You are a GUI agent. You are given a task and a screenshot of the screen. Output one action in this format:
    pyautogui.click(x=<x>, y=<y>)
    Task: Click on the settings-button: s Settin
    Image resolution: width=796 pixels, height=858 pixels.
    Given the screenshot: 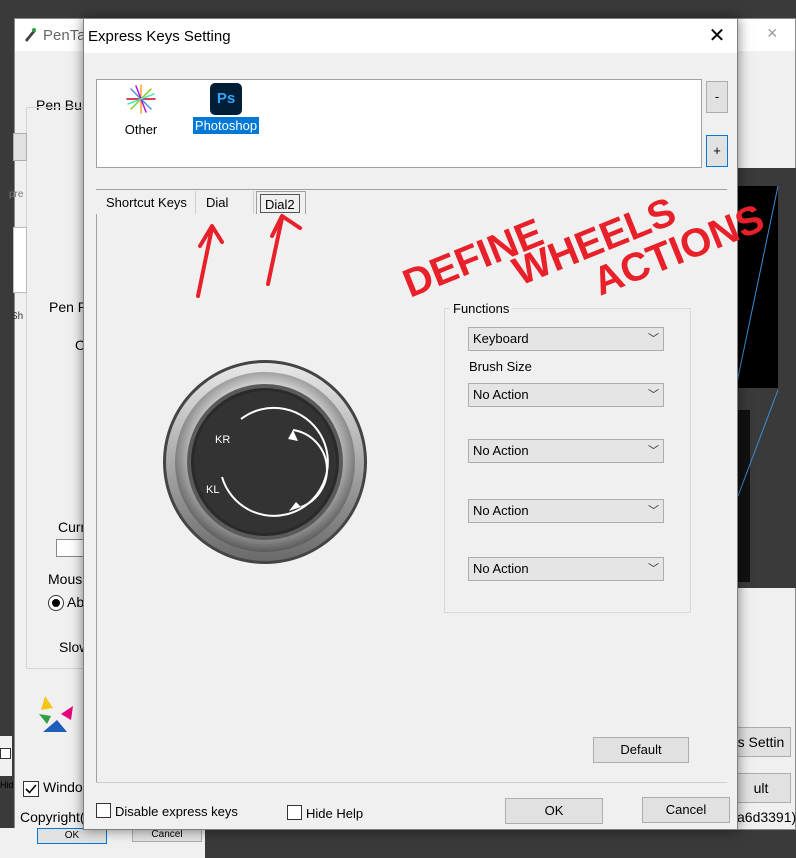 What is the action you would take?
    pyautogui.click(x=761, y=742)
    